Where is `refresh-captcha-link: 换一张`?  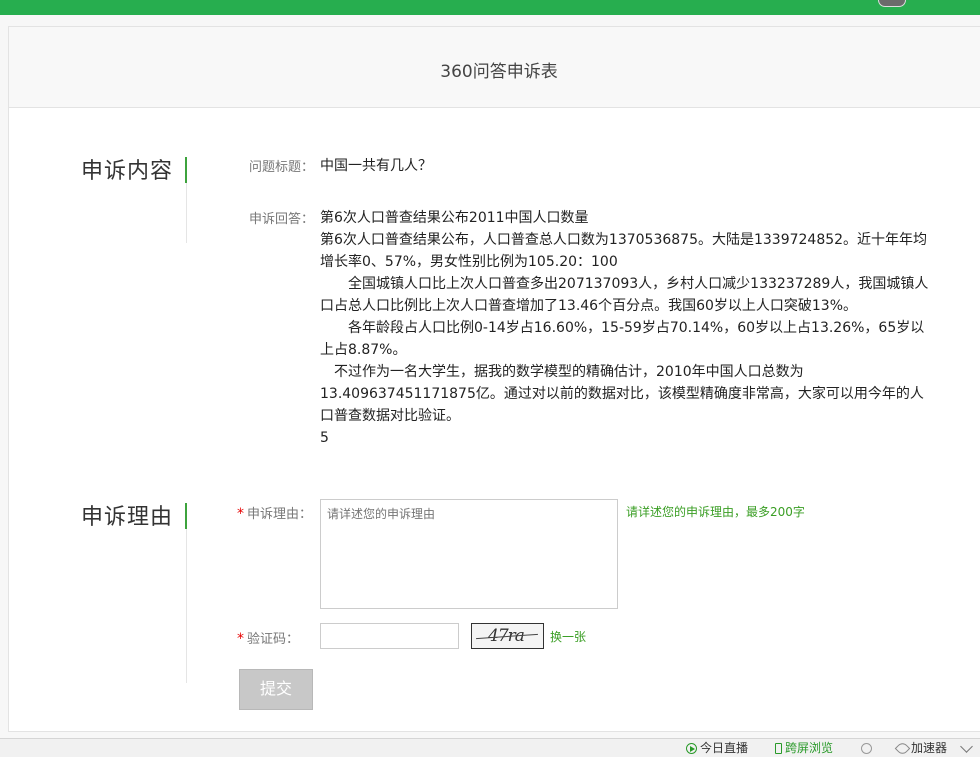
refresh-captcha-link: 换一张 is located at coordinates (568, 636).